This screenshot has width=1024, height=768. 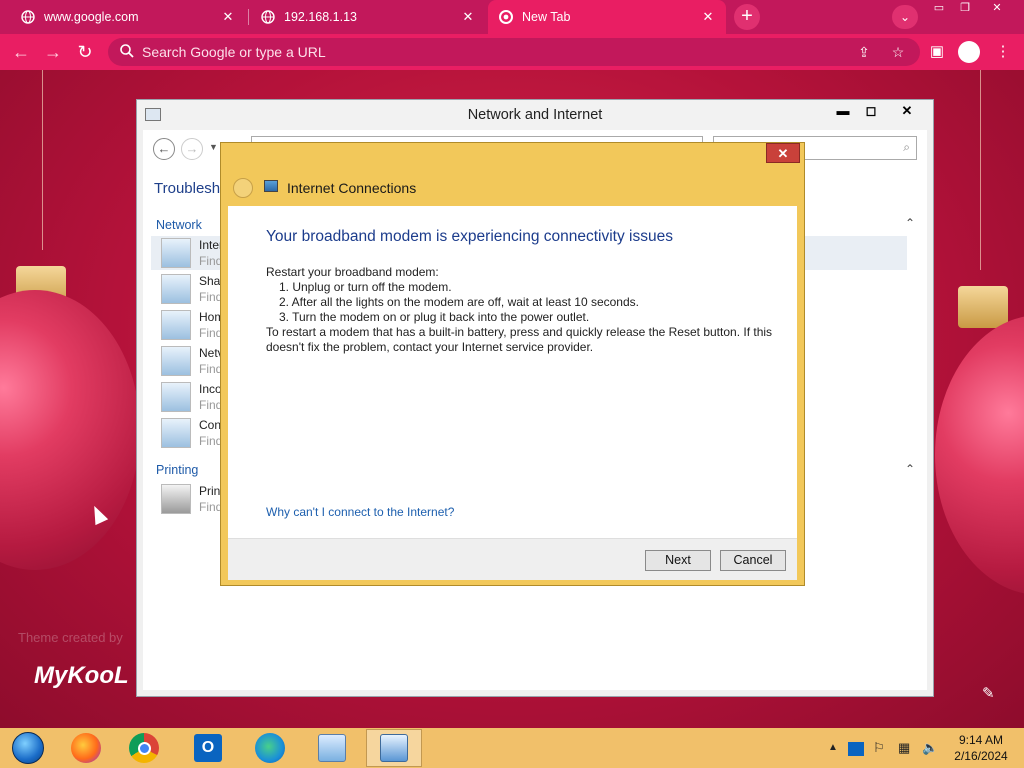 What do you see at coordinates (843, 111) in the screenshot?
I see `minimize-icon: ▬` at bounding box center [843, 111].